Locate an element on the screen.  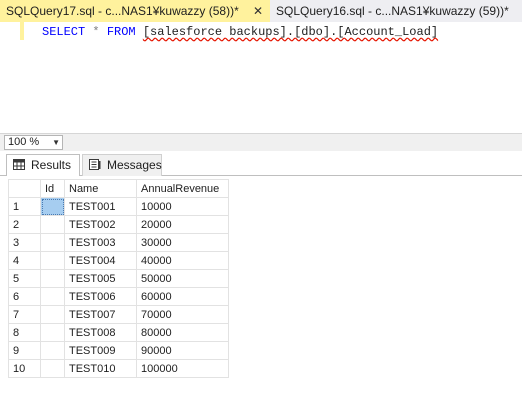
row-number: 2 is located at coordinates (24, 224).